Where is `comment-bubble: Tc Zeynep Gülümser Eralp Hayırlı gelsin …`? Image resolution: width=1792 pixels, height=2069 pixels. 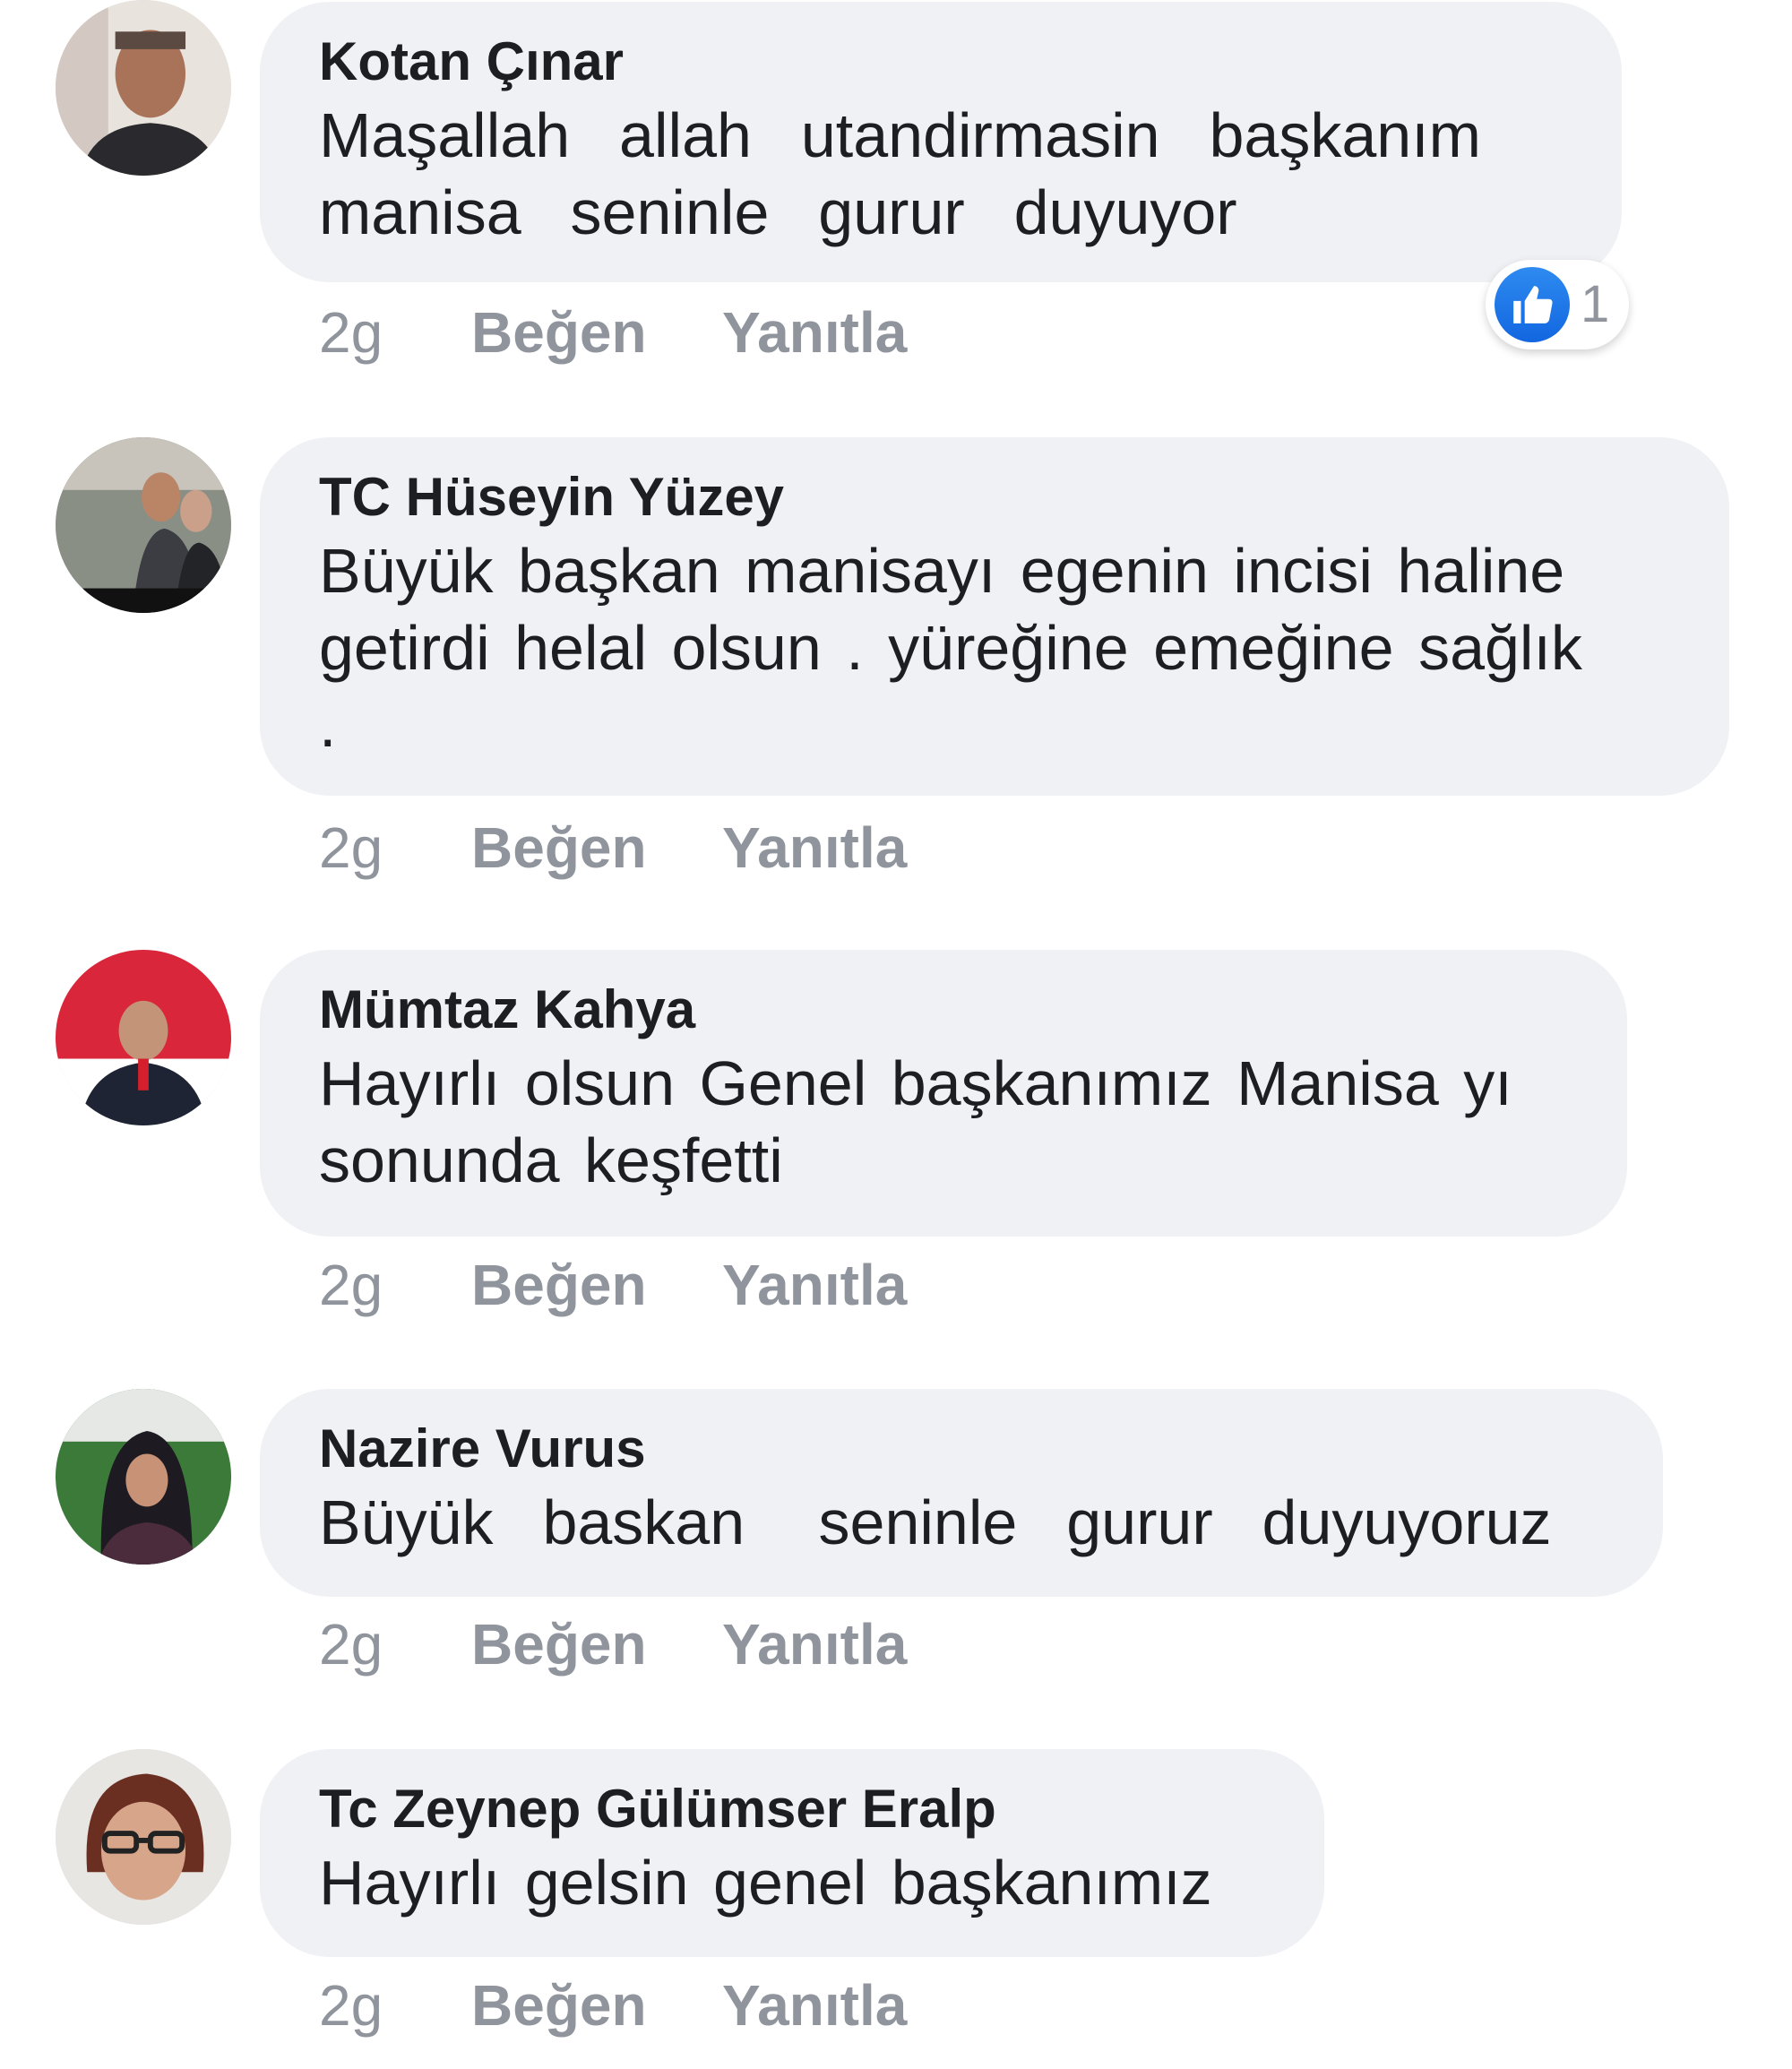
comment-bubble: Tc Zeynep Gülümser Eralp Hayırlı gelsin … is located at coordinates (792, 1853).